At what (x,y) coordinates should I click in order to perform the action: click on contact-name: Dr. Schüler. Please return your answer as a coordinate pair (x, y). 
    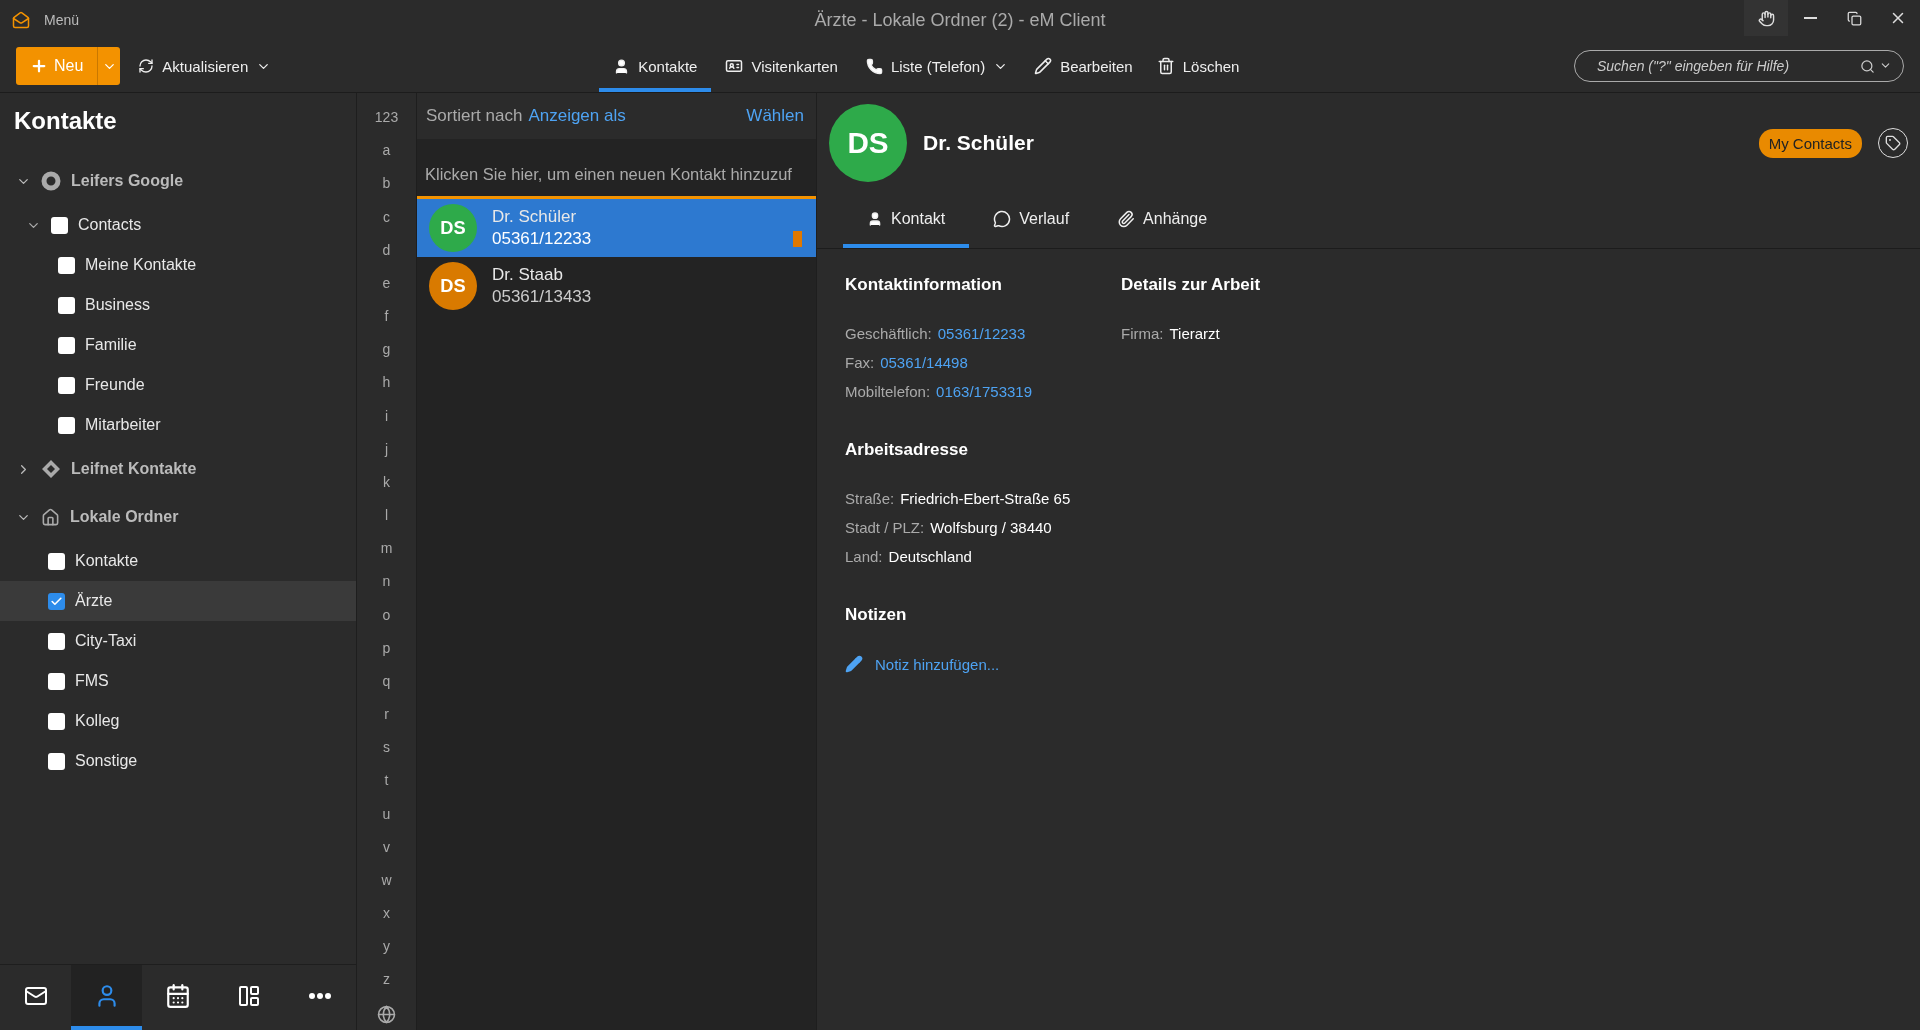
    Looking at the image, I should click on (978, 143).